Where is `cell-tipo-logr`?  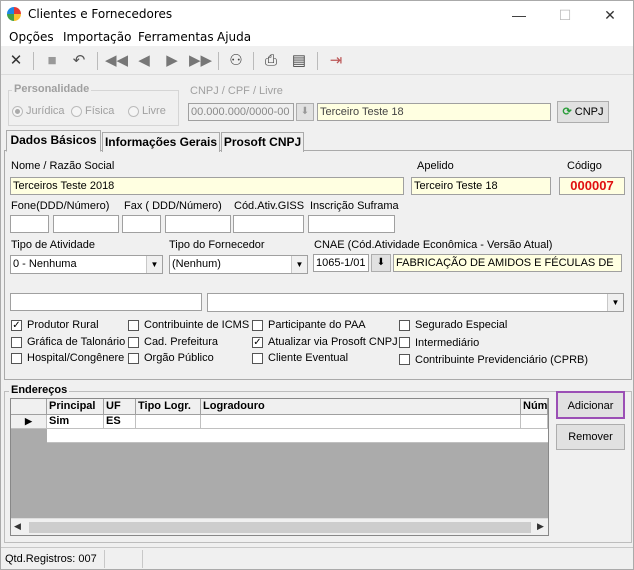 cell-tipo-logr is located at coordinates (168, 422).